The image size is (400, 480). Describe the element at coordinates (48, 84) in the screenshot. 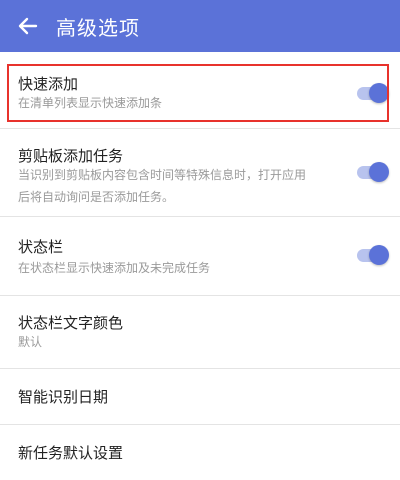

I see `setting-title: 快速添加` at that location.